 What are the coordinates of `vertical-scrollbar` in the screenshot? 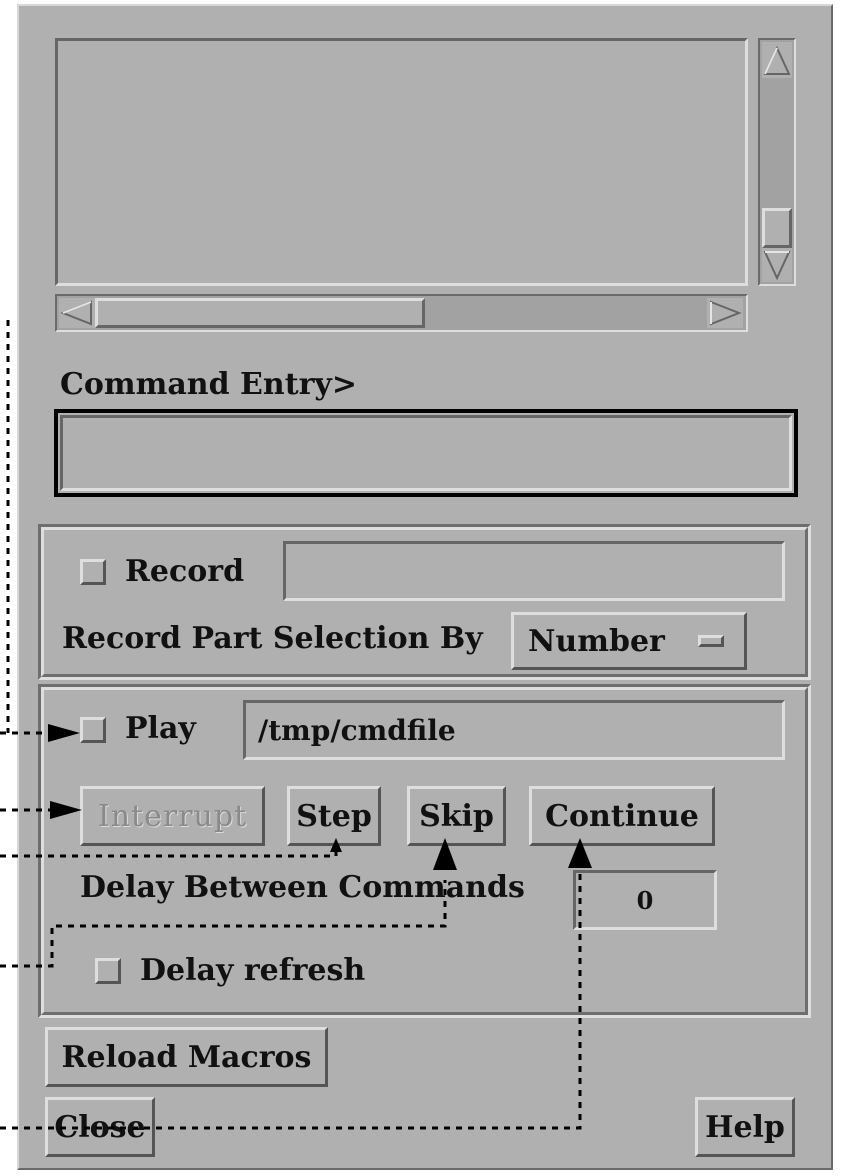 It's located at (777, 162).